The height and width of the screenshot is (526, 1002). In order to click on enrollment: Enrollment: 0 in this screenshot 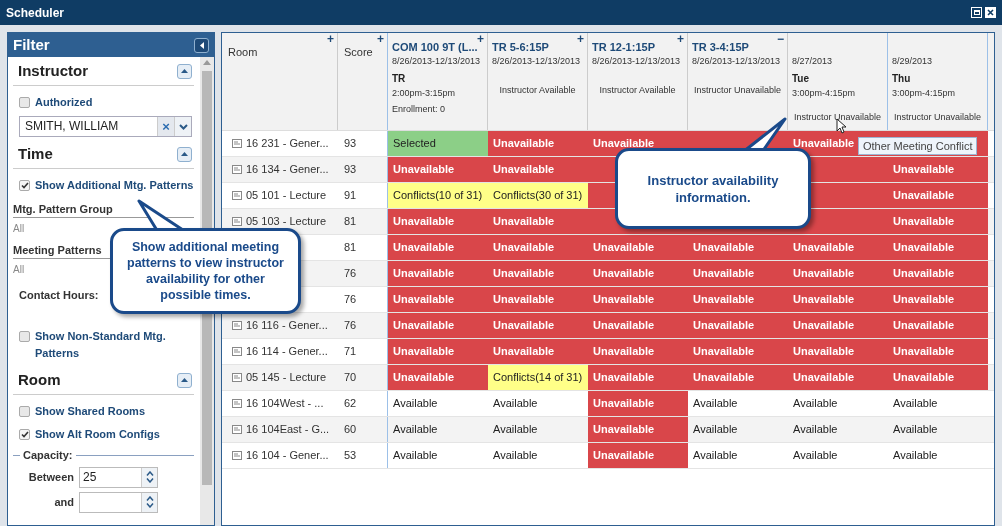, I will do `click(419, 109)`.